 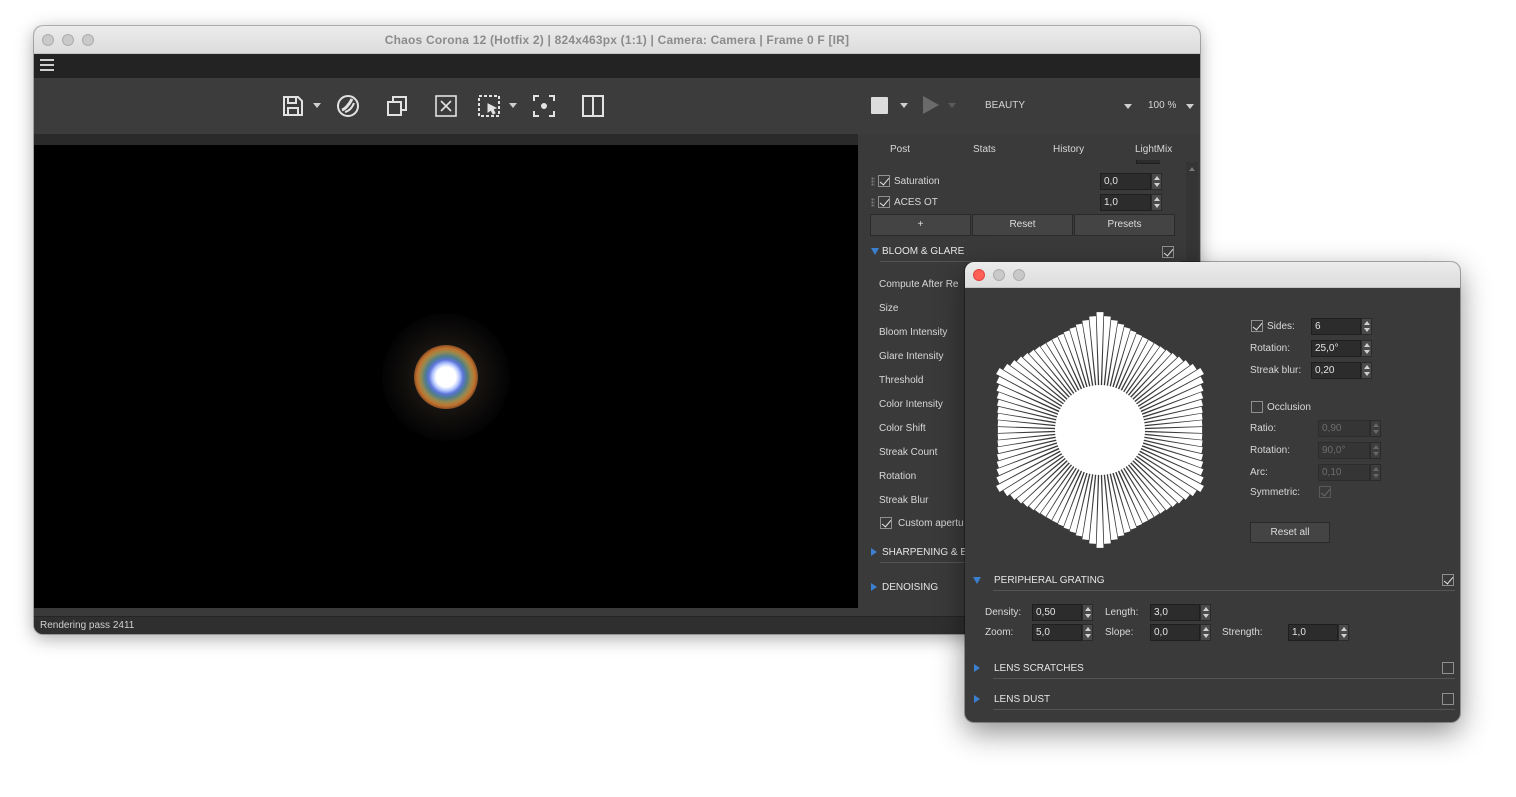 I want to click on operator-label: Saturation, so click(x=917, y=181).